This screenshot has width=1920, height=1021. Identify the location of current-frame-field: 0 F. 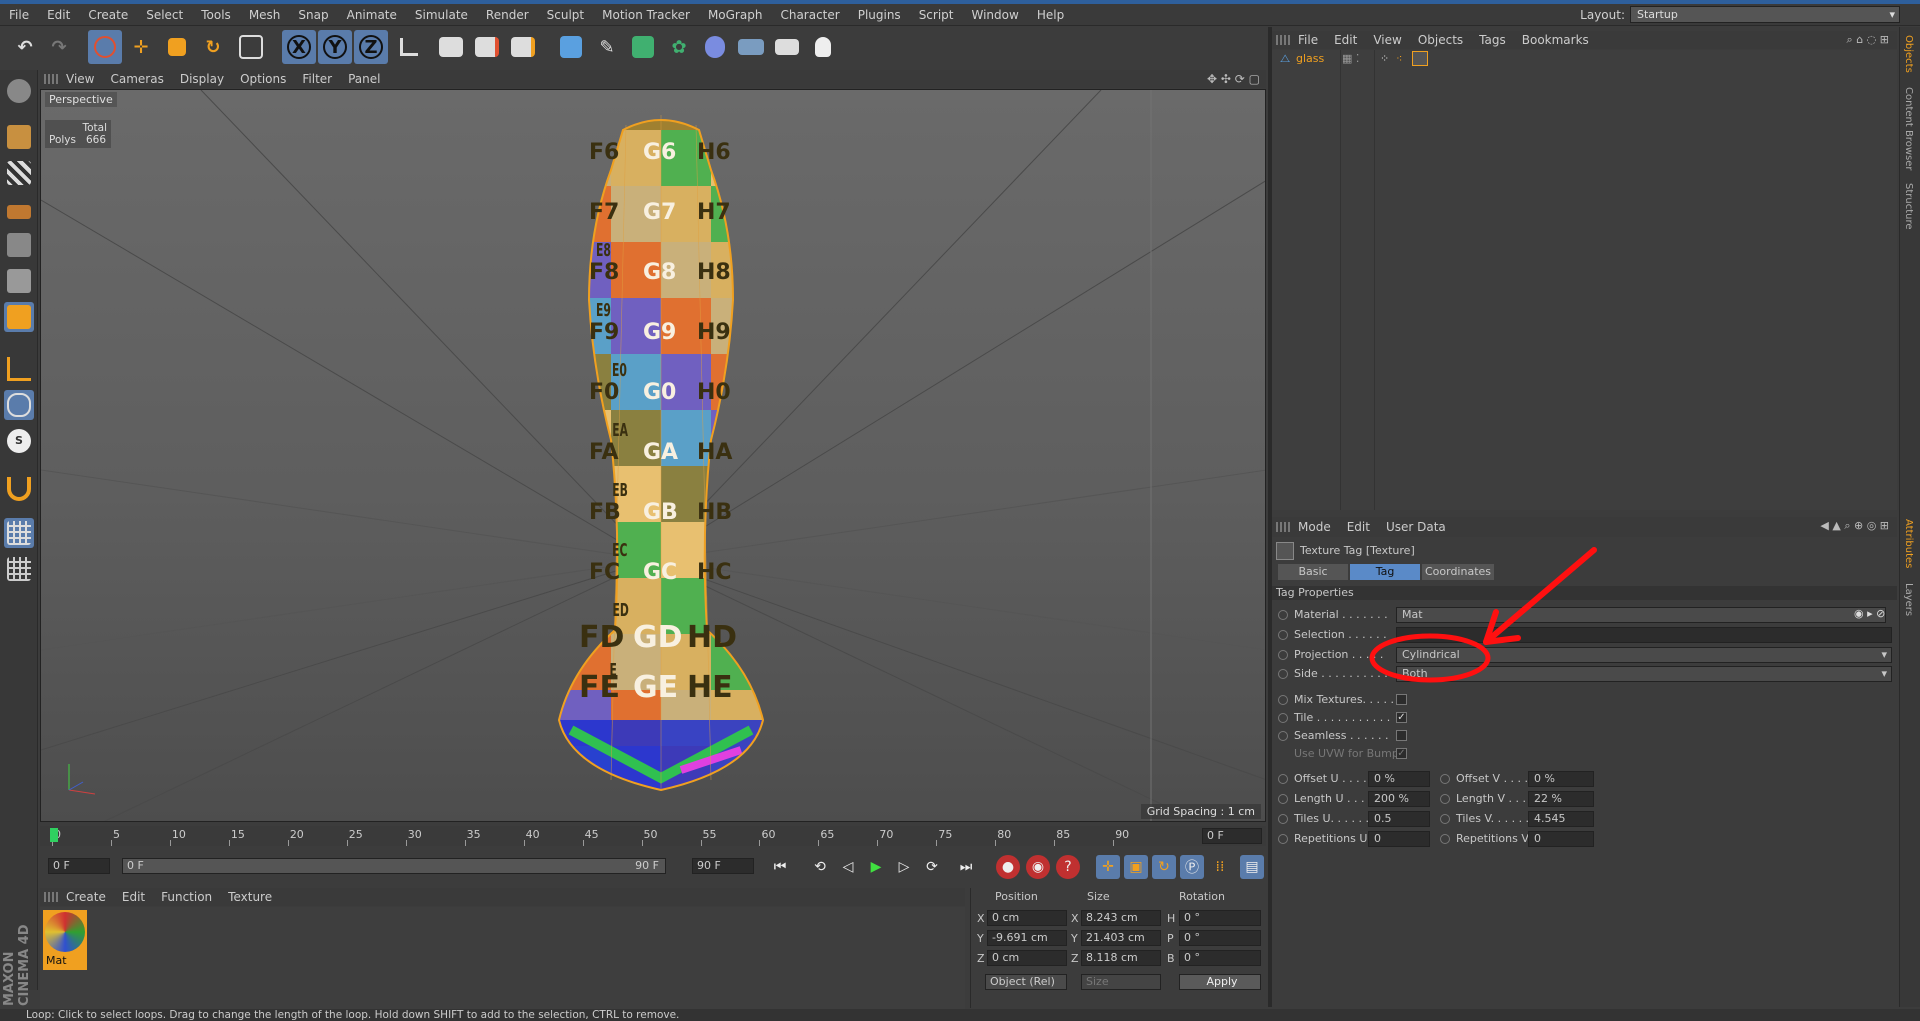
(1232, 836).